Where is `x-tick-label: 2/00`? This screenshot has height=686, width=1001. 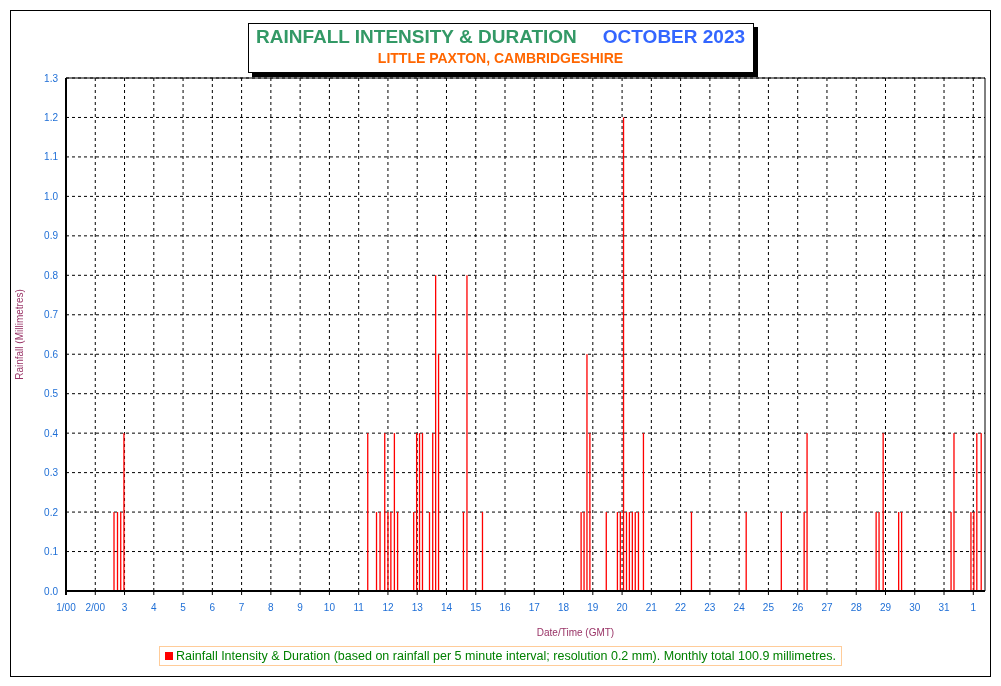
x-tick-label: 2/00 is located at coordinates (95, 607).